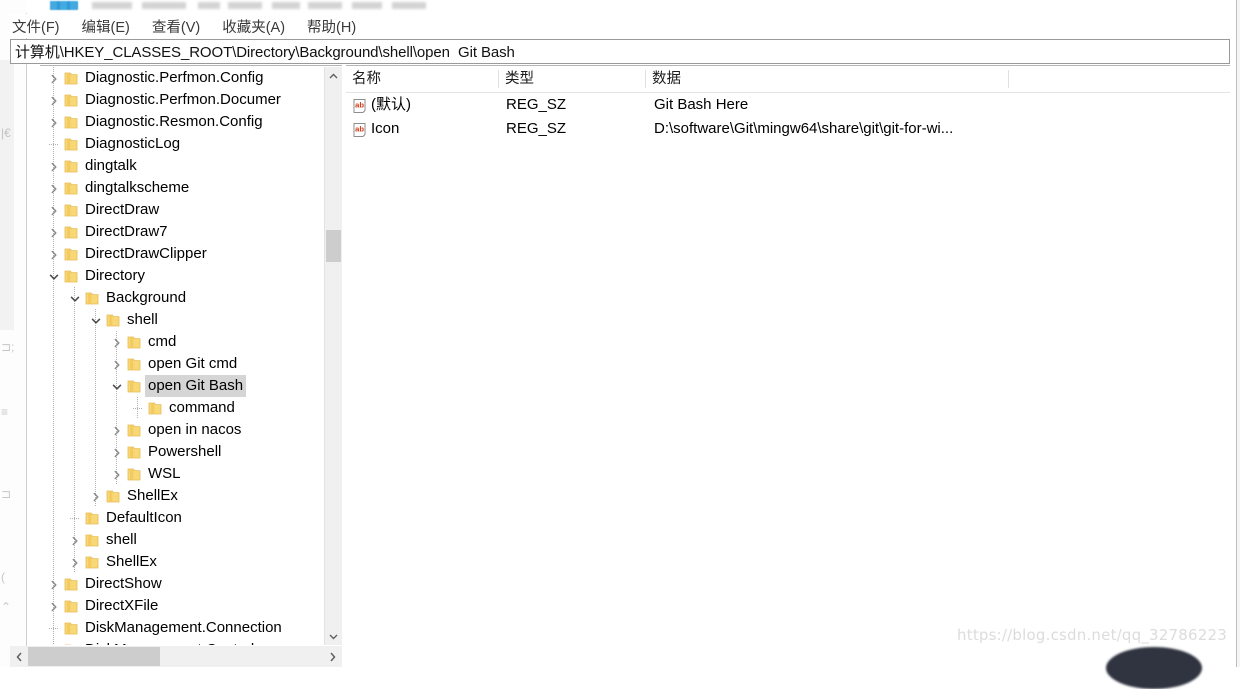 This screenshot has height=689, width=1240. Describe the element at coordinates (122, 605) in the screenshot. I see `tree-item-label: DirectXFile` at that location.